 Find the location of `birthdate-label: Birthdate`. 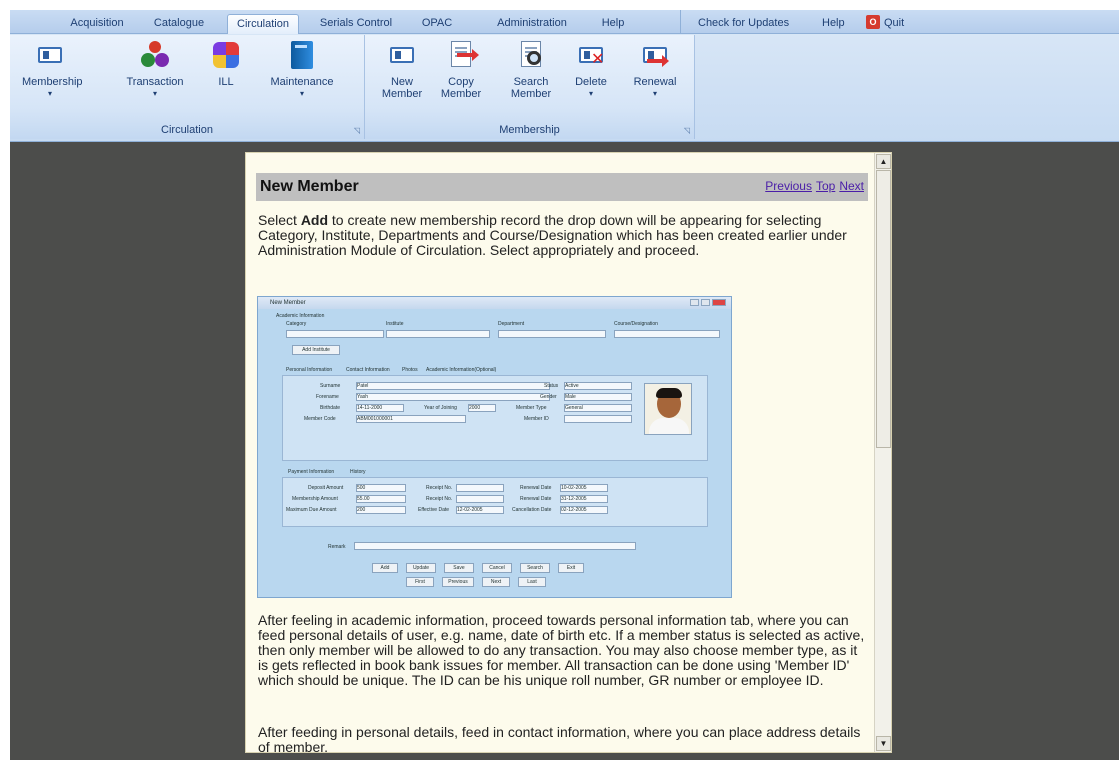

birthdate-label: Birthdate is located at coordinates (330, 408).